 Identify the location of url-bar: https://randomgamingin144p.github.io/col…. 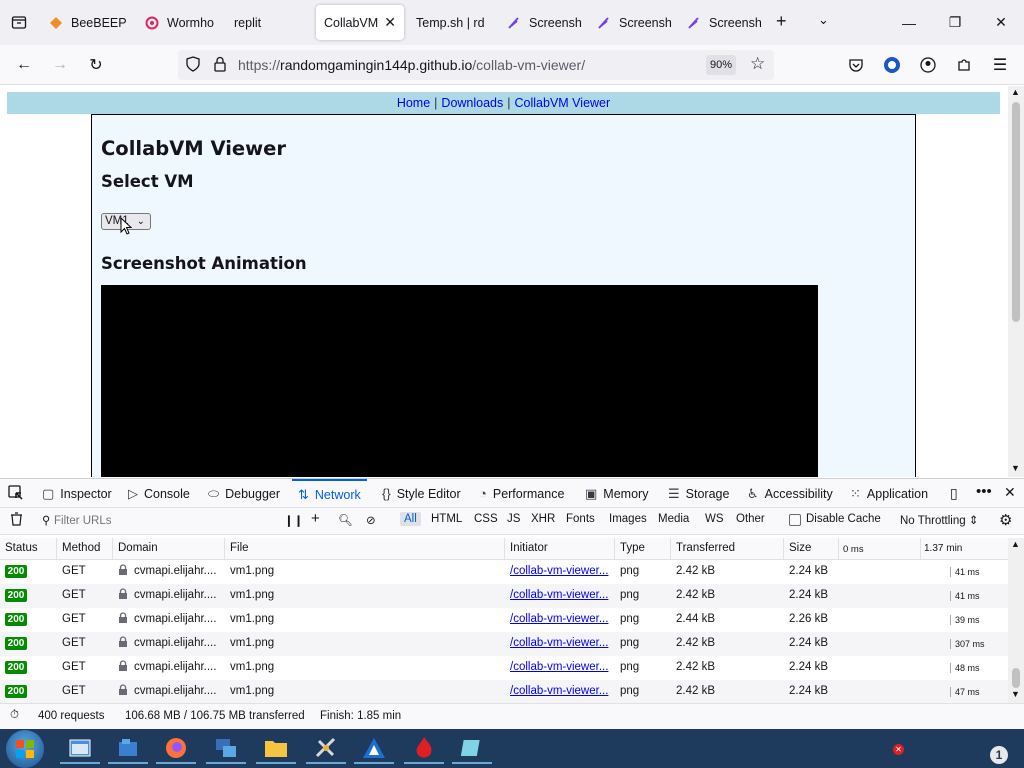
(476, 65).